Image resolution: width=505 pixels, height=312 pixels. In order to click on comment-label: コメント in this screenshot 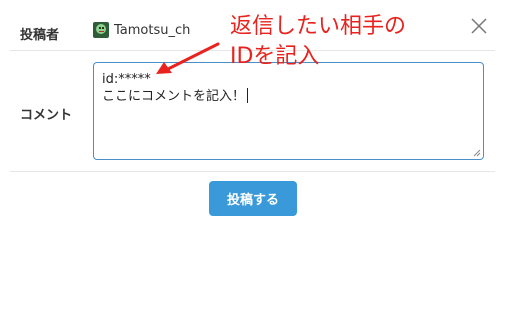, I will do `click(46, 115)`.